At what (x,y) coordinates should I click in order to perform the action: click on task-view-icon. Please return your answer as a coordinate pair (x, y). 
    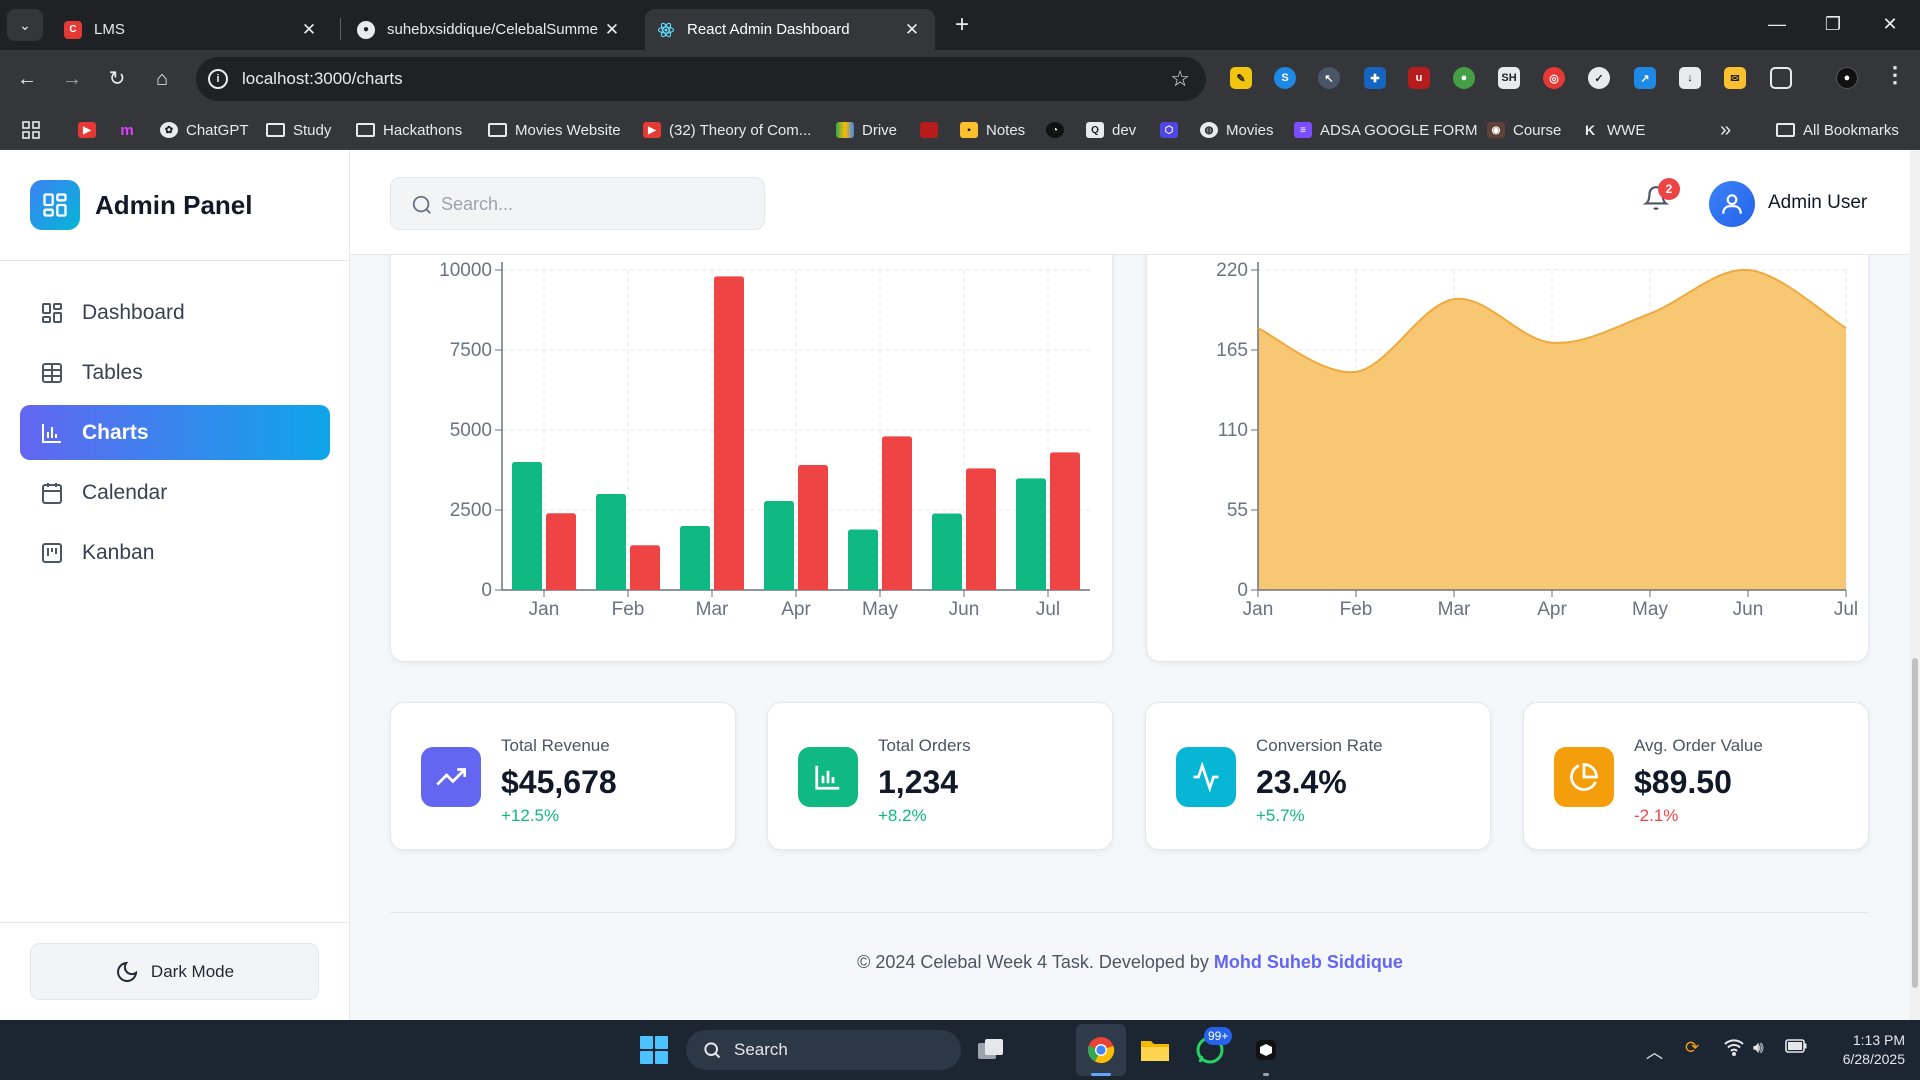
    Looking at the image, I should click on (991, 1050).